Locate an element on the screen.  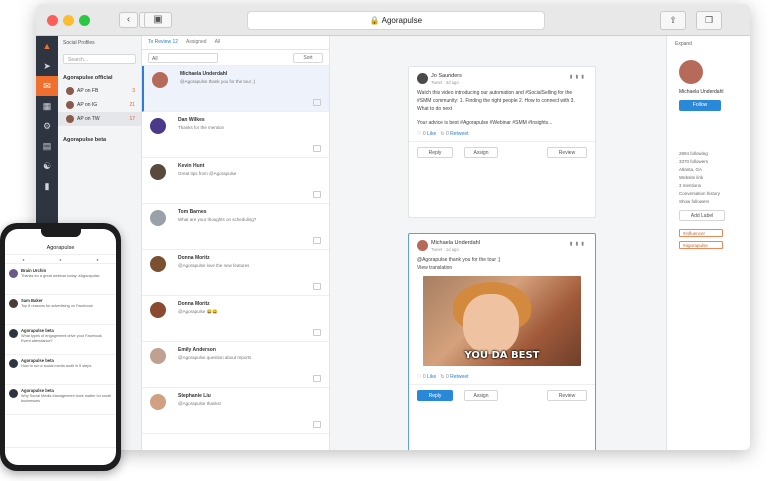
author-name: Donna Moritz is located at coordinates (194, 304).